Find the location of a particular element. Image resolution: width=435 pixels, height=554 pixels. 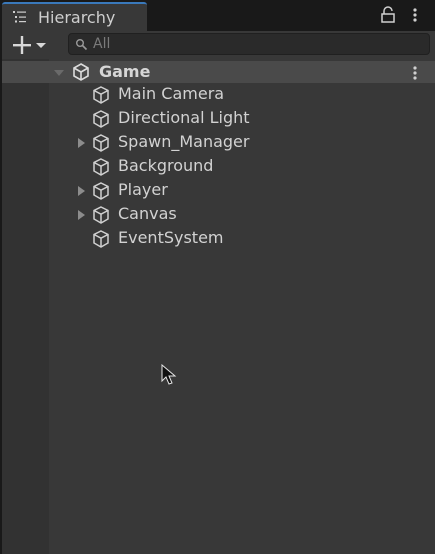

search-icon is located at coordinates (82, 45).